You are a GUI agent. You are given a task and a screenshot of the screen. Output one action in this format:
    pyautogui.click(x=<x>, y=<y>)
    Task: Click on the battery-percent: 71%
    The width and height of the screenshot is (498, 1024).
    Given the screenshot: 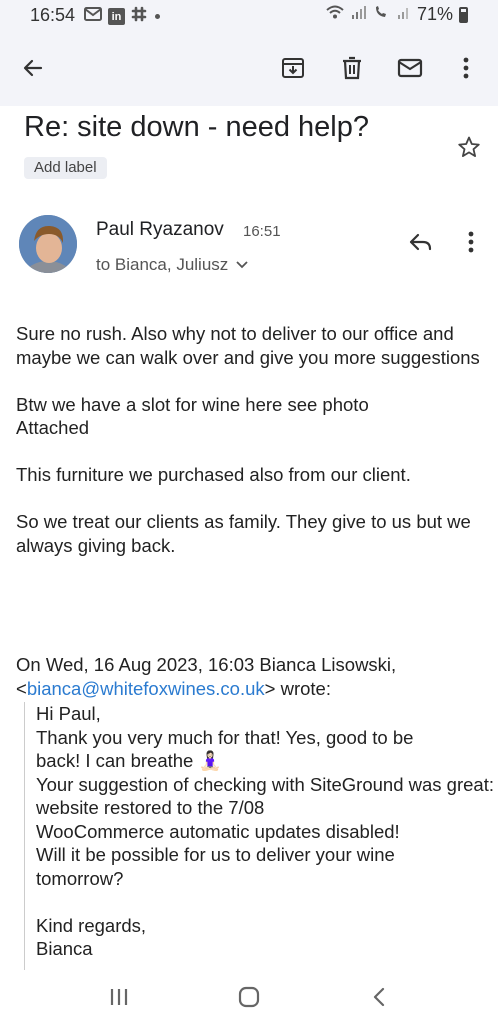 What is the action you would take?
    pyautogui.click(x=434, y=14)
    